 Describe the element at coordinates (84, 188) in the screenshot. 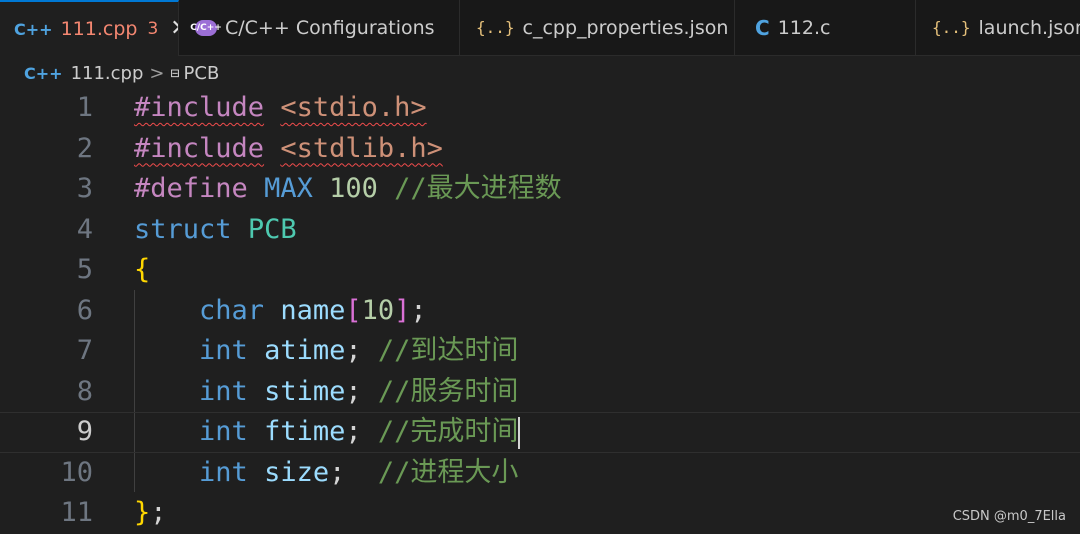

I see `line-number: 3` at that location.